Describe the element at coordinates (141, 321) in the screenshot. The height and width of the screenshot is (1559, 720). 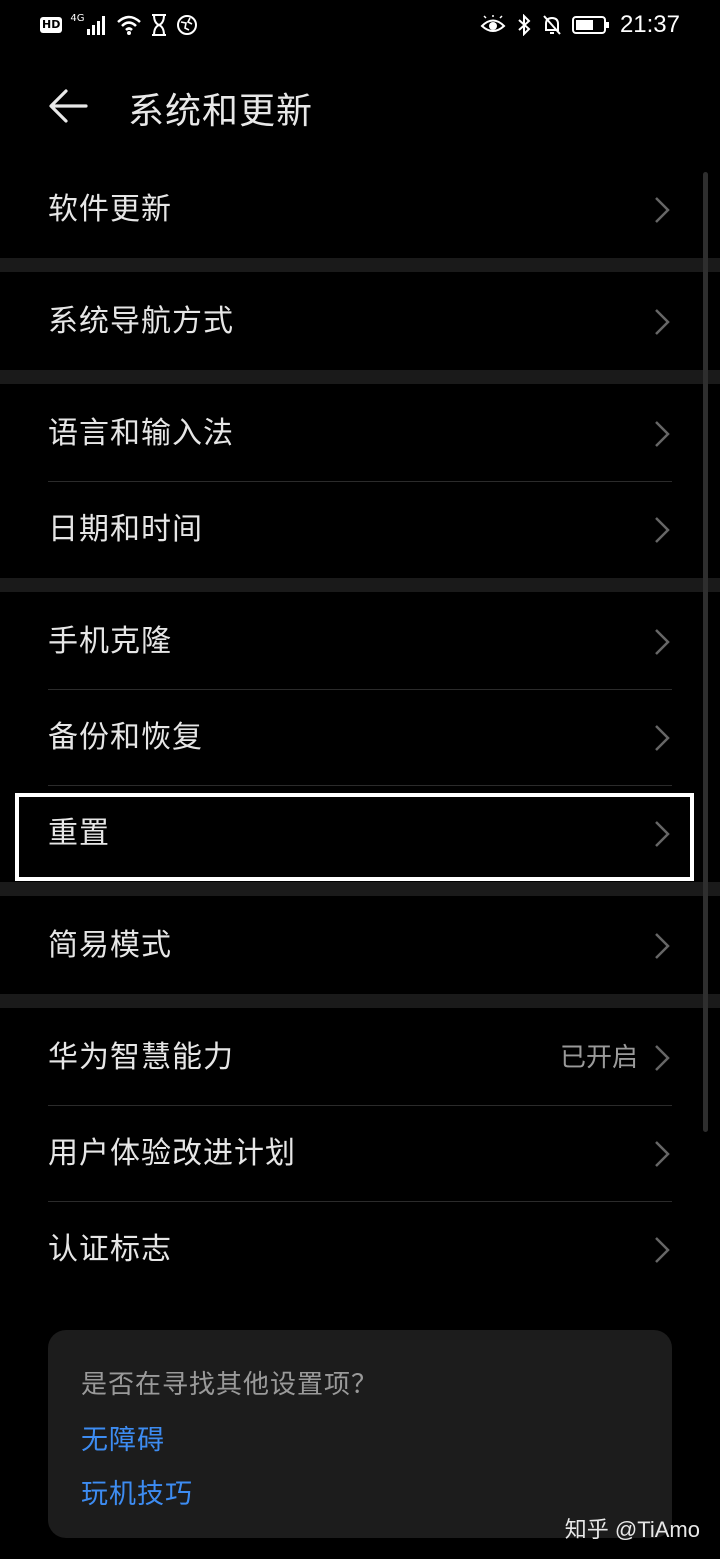
I see `settings-item-label: 系统导航方式` at that location.